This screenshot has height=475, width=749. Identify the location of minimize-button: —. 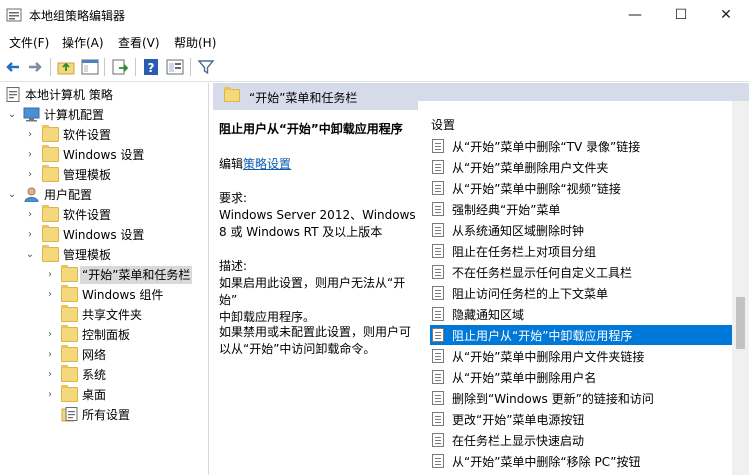
(635, 15).